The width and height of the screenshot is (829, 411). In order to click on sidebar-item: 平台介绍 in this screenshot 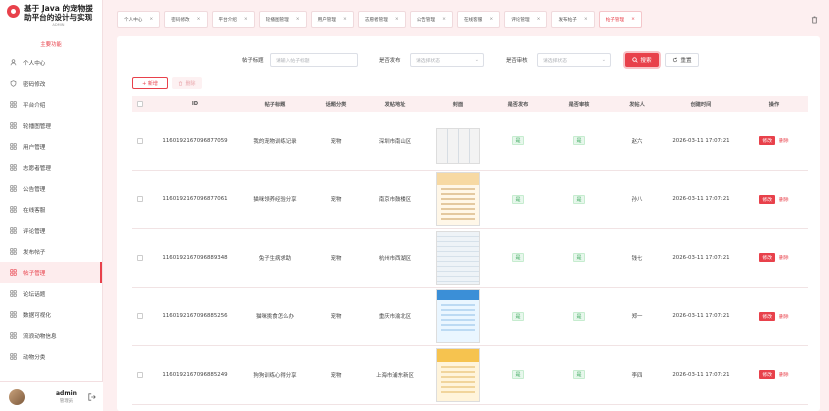, I will do `click(51, 104)`.